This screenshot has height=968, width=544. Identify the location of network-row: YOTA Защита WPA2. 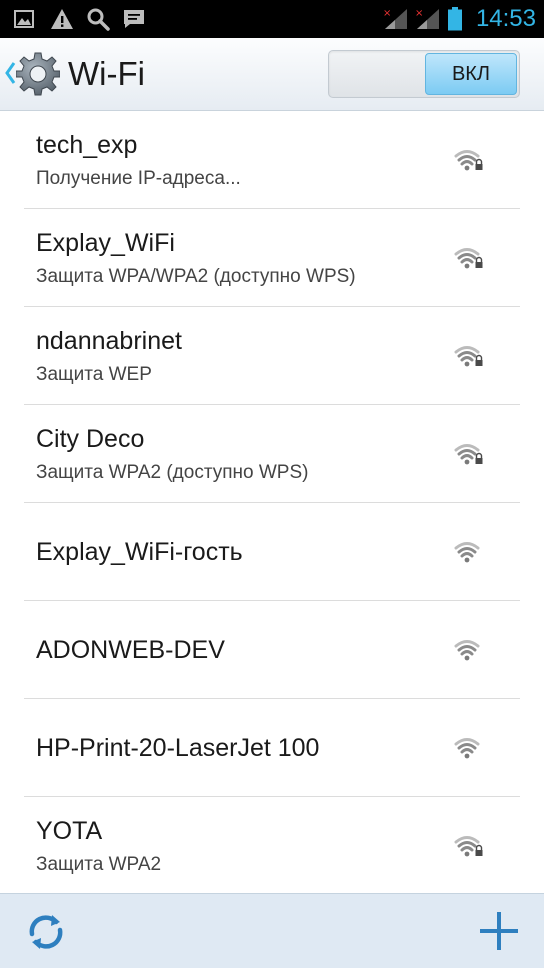
(272, 845).